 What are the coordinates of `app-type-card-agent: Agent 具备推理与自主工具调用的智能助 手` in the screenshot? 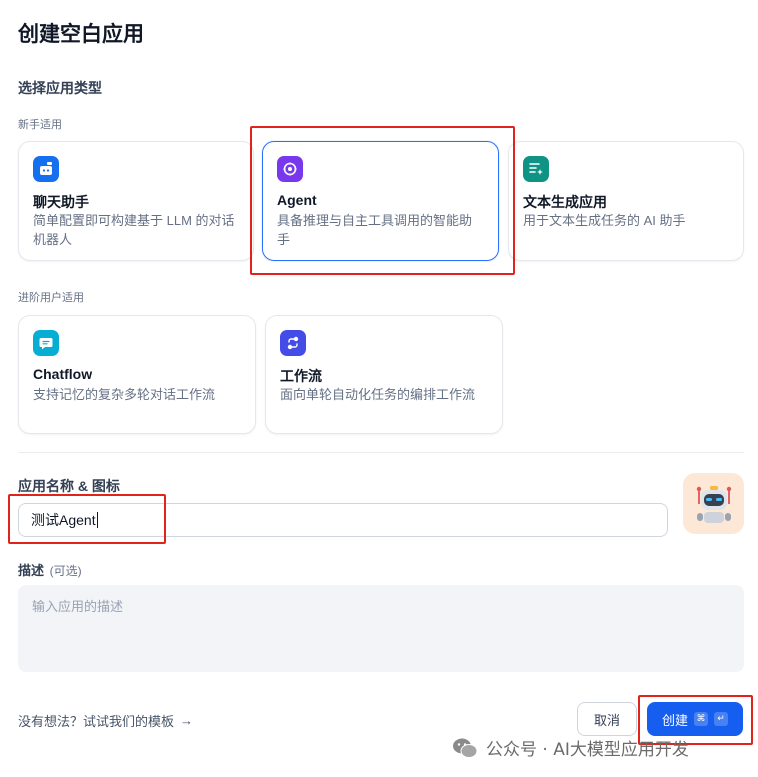 It's located at (380, 201).